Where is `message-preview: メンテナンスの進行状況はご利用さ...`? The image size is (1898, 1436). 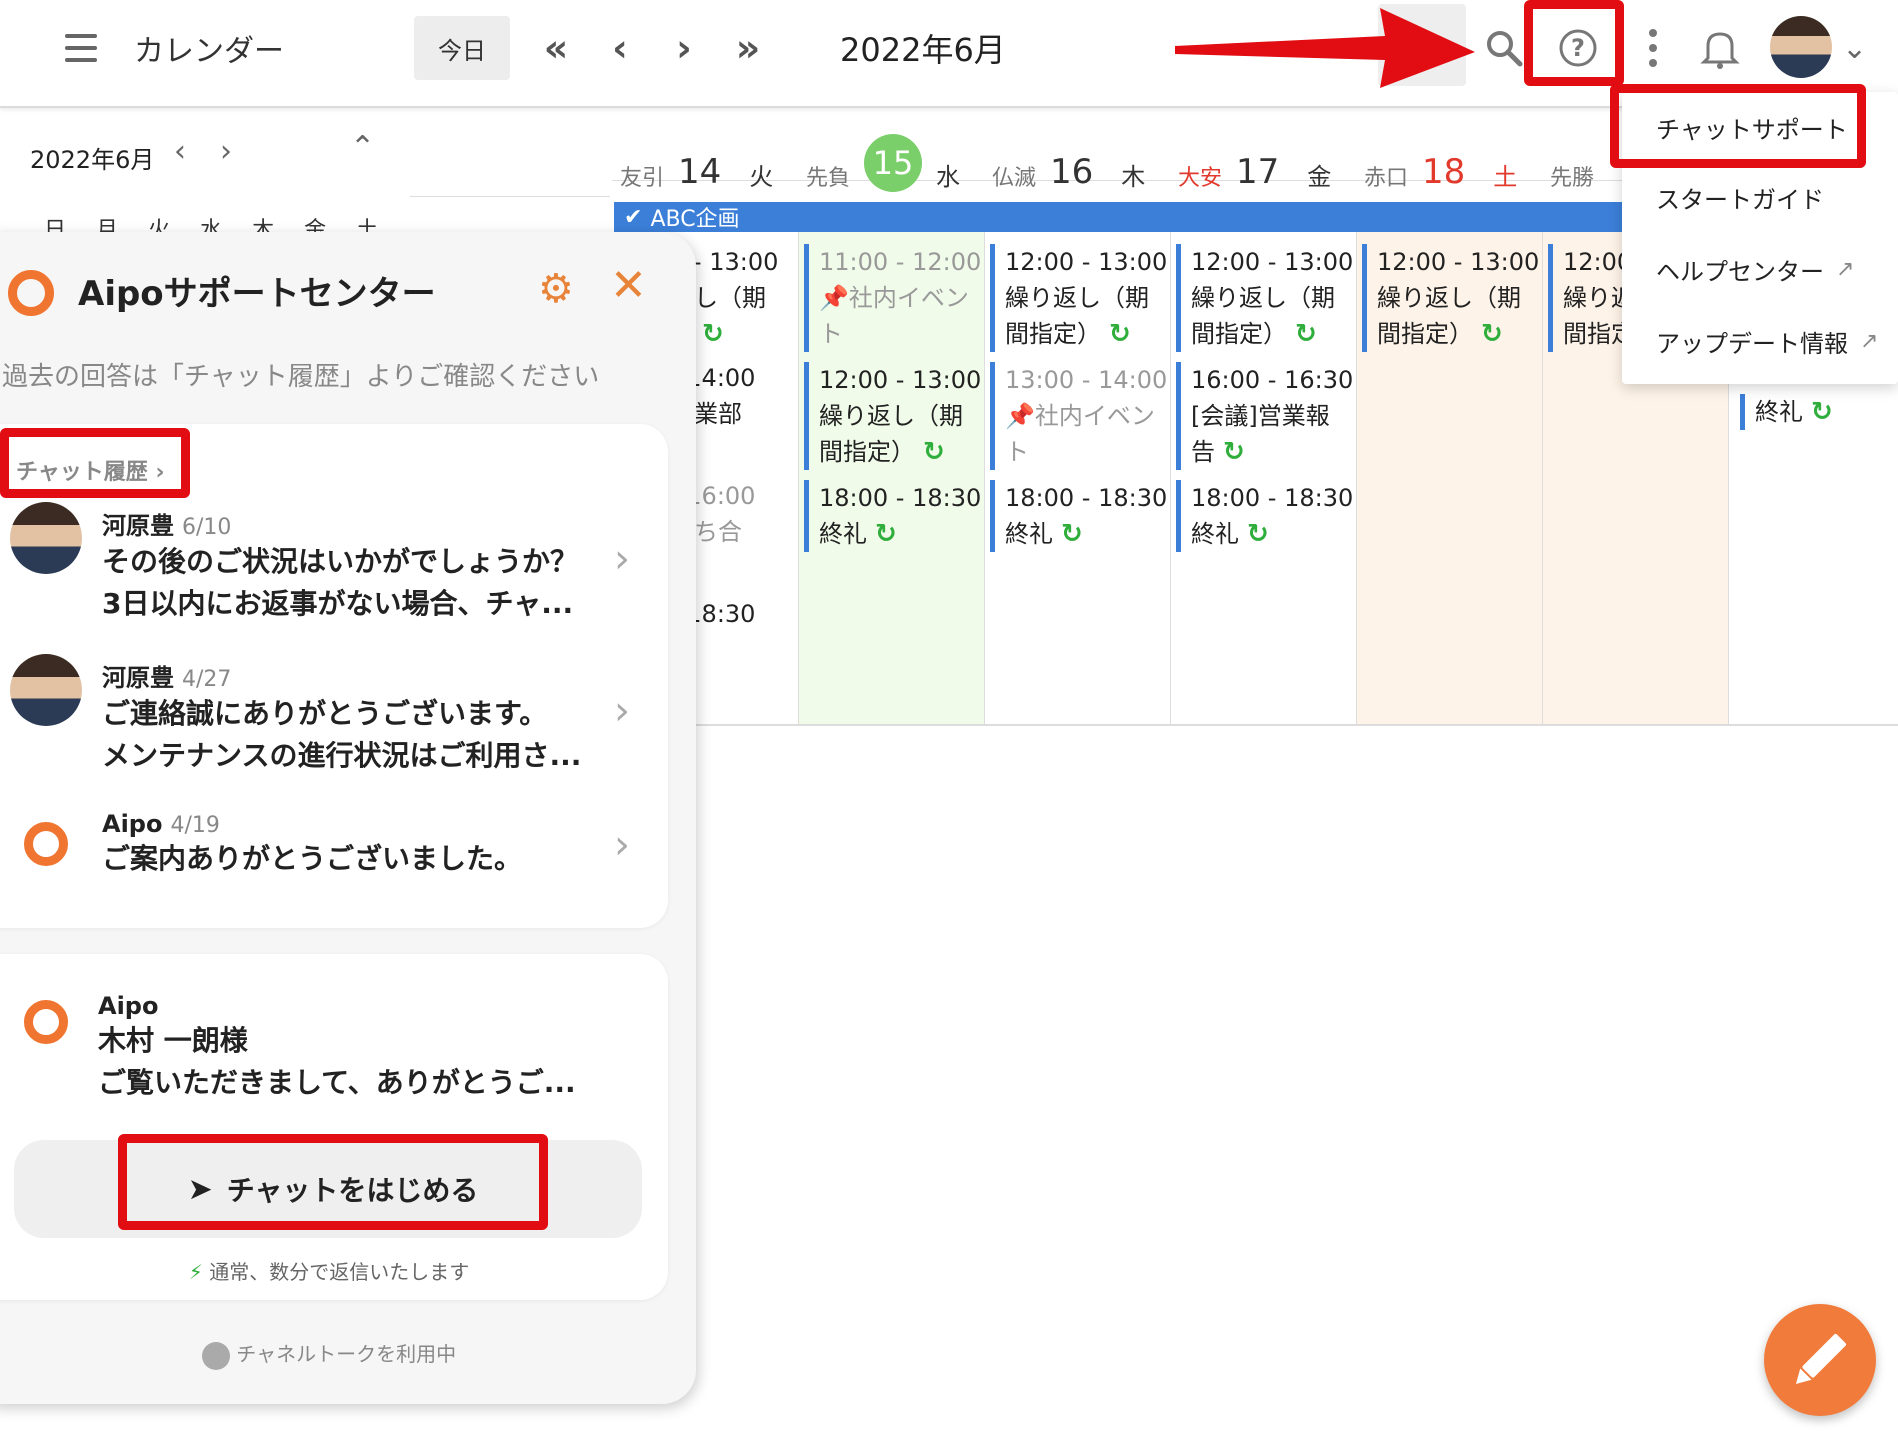
message-preview: メンテナンスの進行状況はご利用さ... is located at coordinates (342, 755).